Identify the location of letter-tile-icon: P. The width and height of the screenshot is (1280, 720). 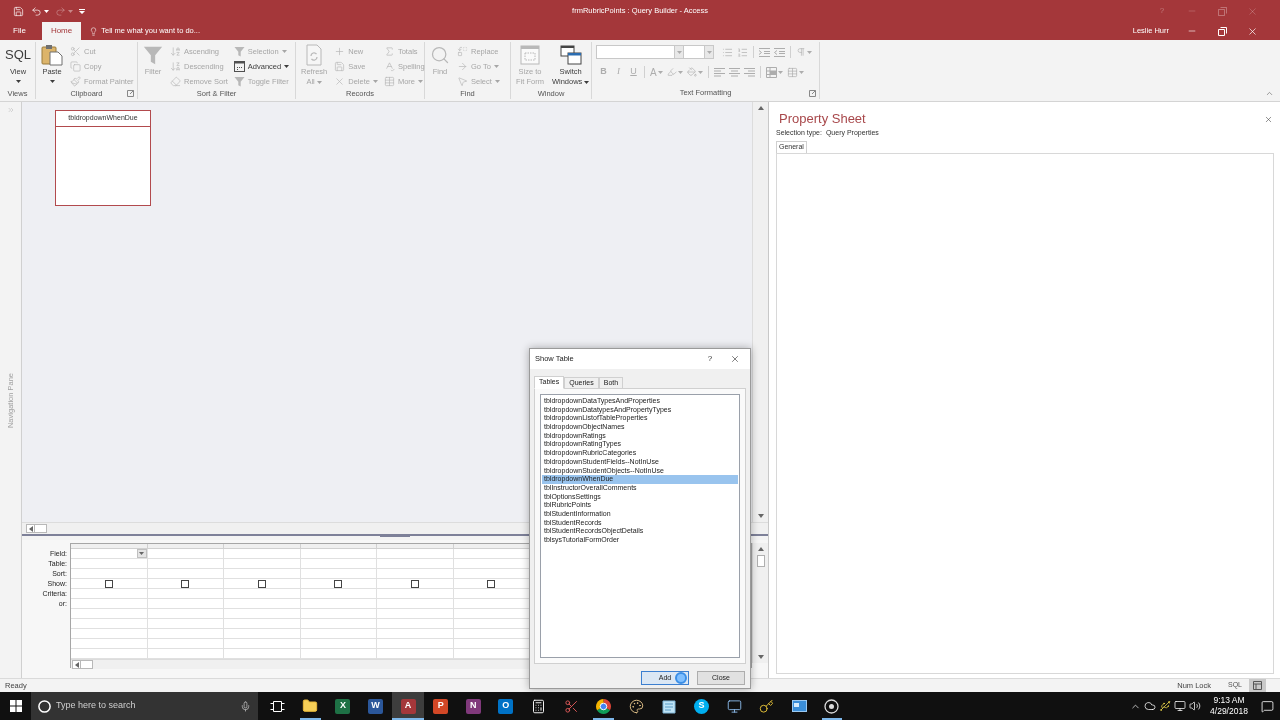
(441, 706).